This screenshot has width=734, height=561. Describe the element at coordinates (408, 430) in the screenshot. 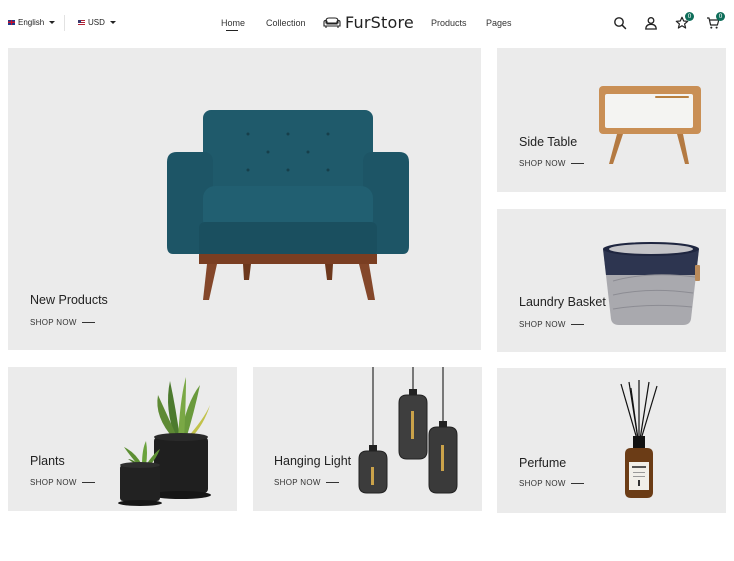

I see `hanging-light-image` at that location.